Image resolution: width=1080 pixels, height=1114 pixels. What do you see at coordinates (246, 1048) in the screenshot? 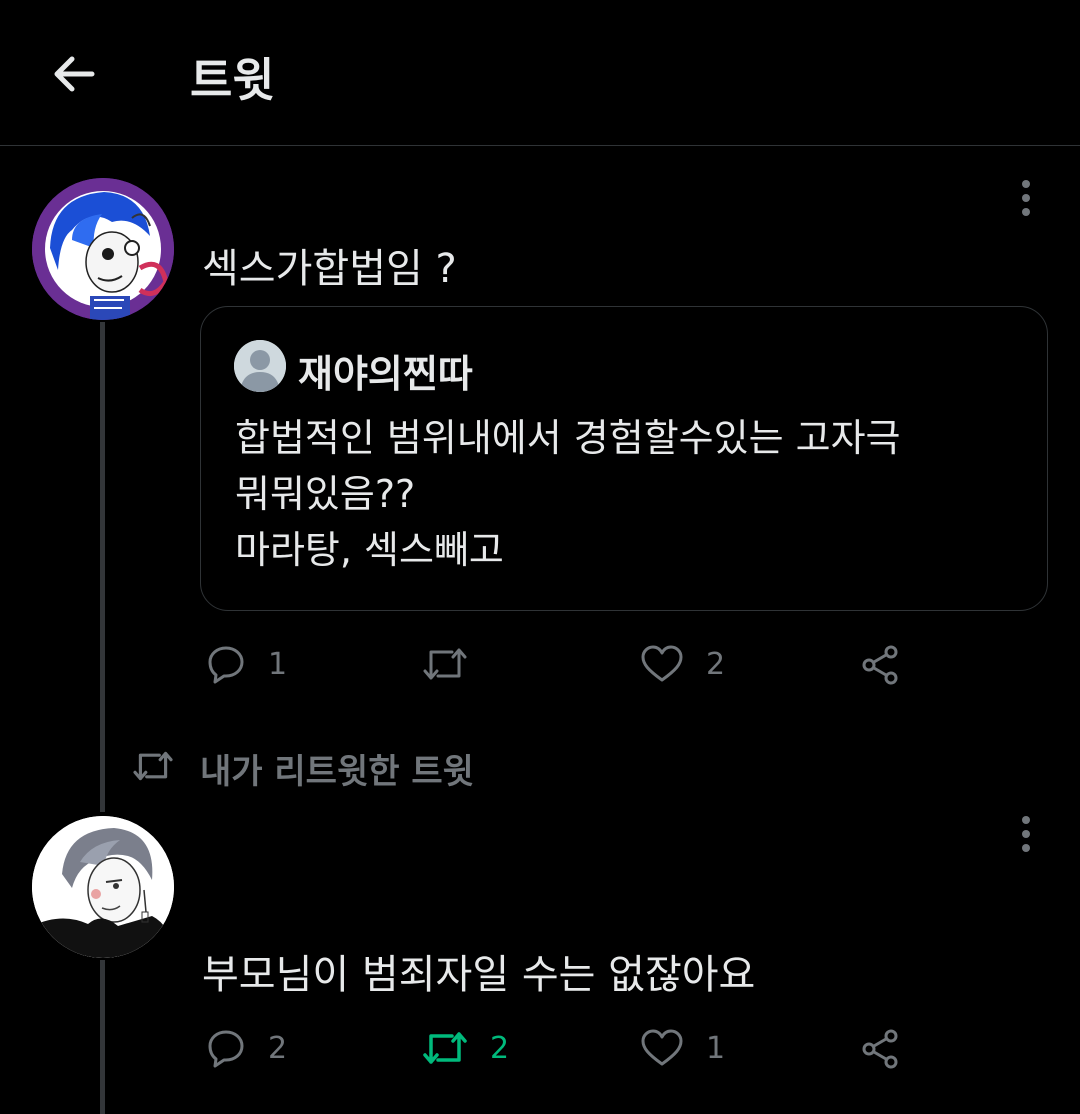
I see `reply-button: 2` at bounding box center [246, 1048].